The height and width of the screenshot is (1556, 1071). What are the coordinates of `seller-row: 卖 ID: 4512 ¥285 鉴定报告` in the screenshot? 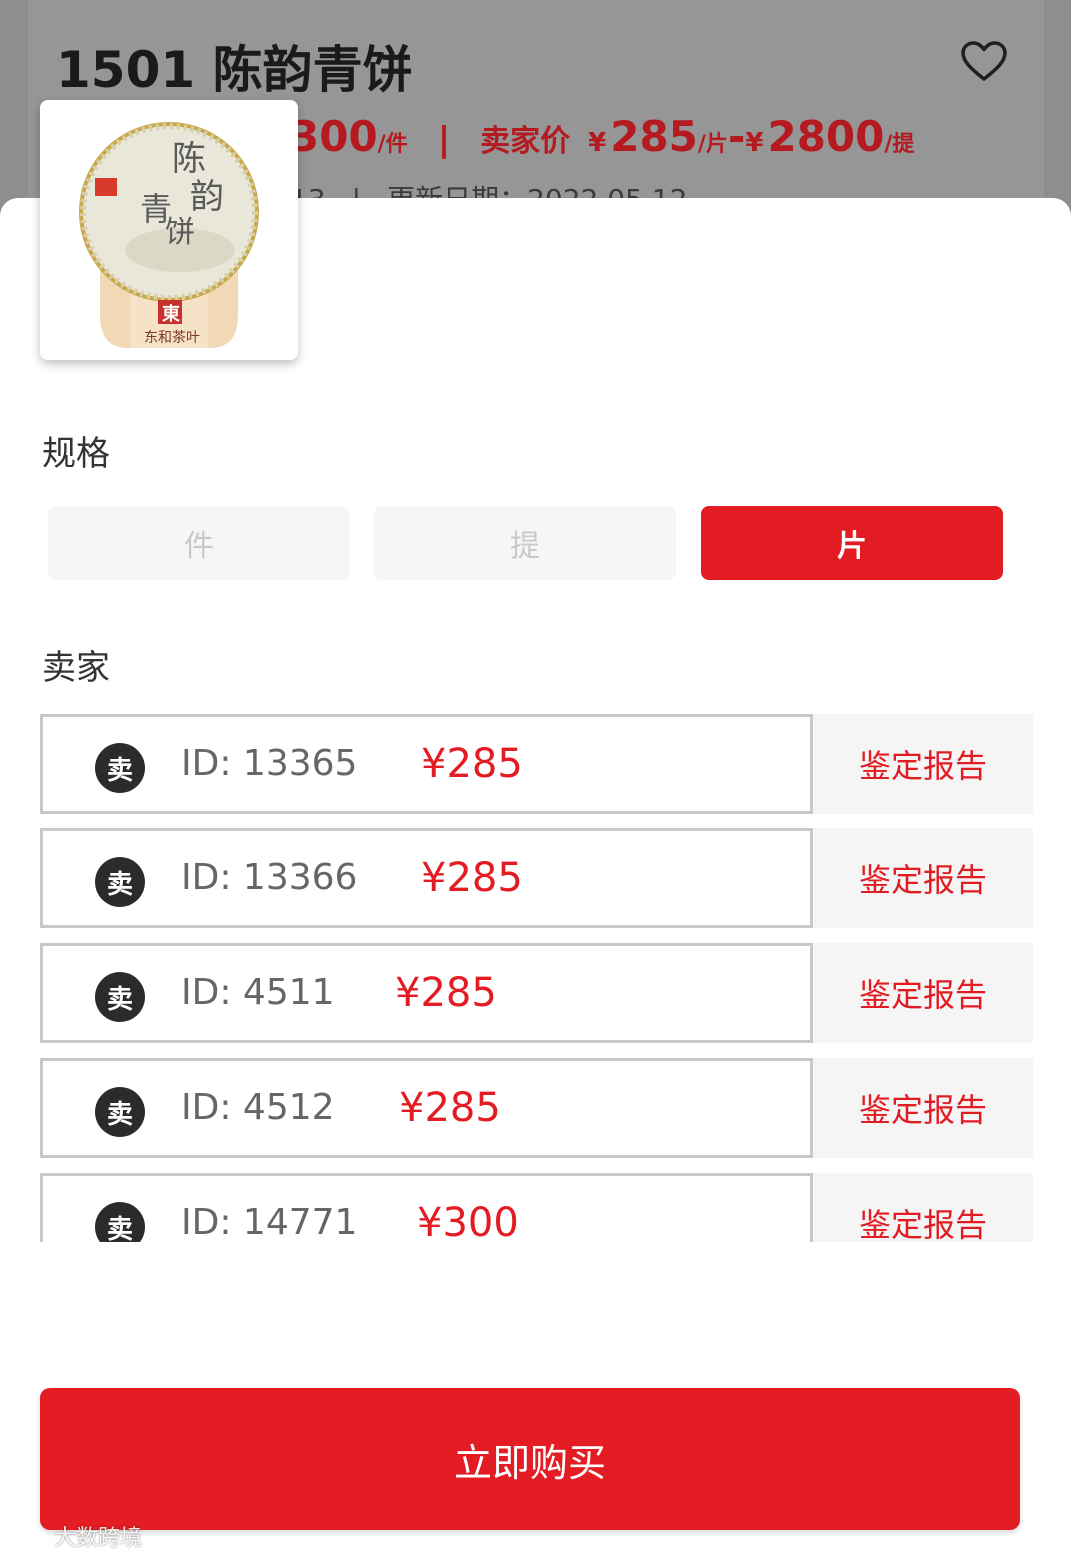 It's located at (537, 1108).